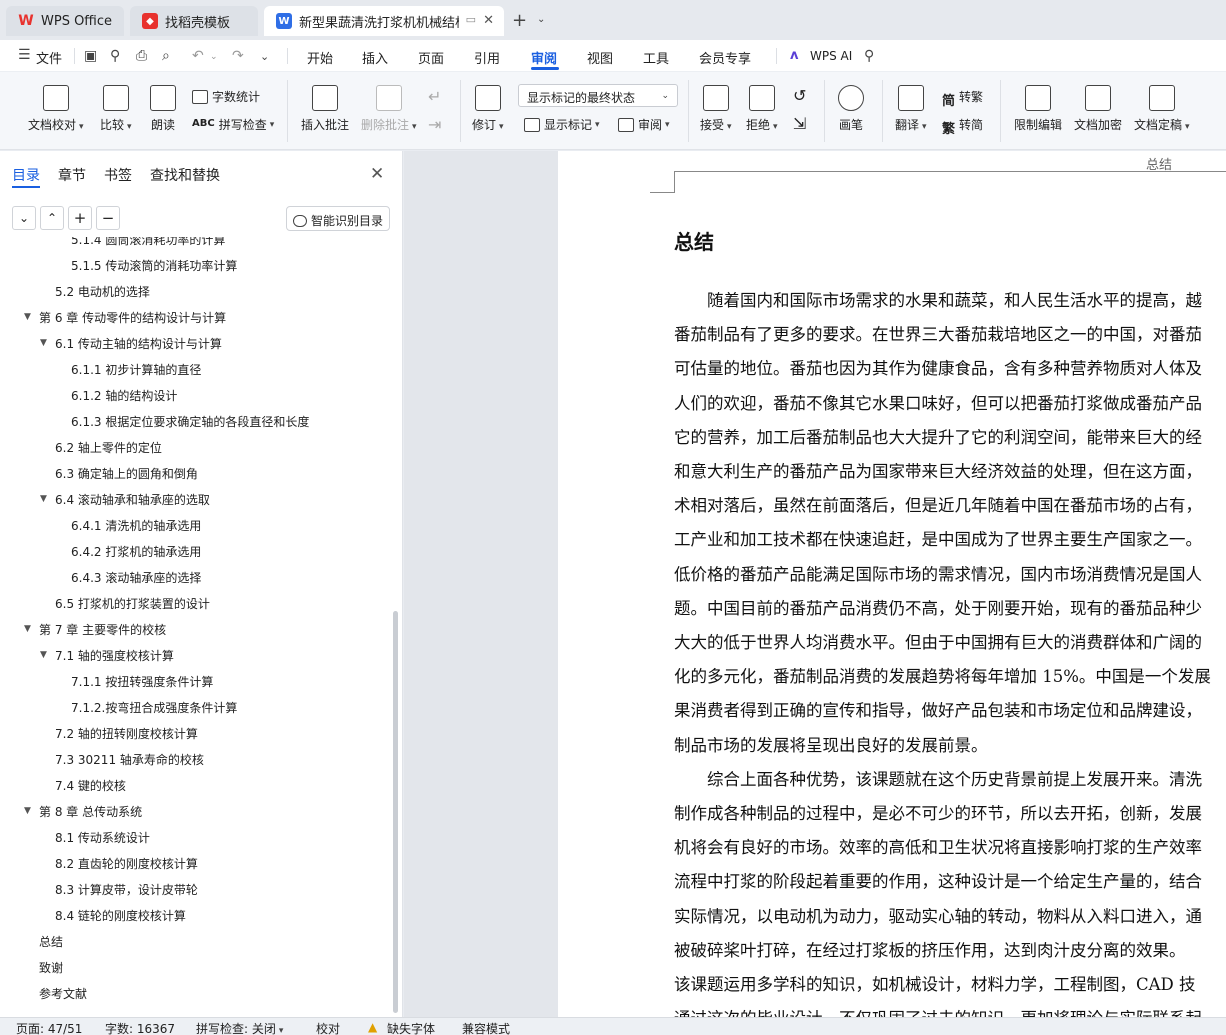 The image size is (1226, 1035). What do you see at coordinates (132, 499) in the screenshot?
I see `toc-item: 6.4 滚动轴承和轴承座的选取` at bounding box center [132, 499].